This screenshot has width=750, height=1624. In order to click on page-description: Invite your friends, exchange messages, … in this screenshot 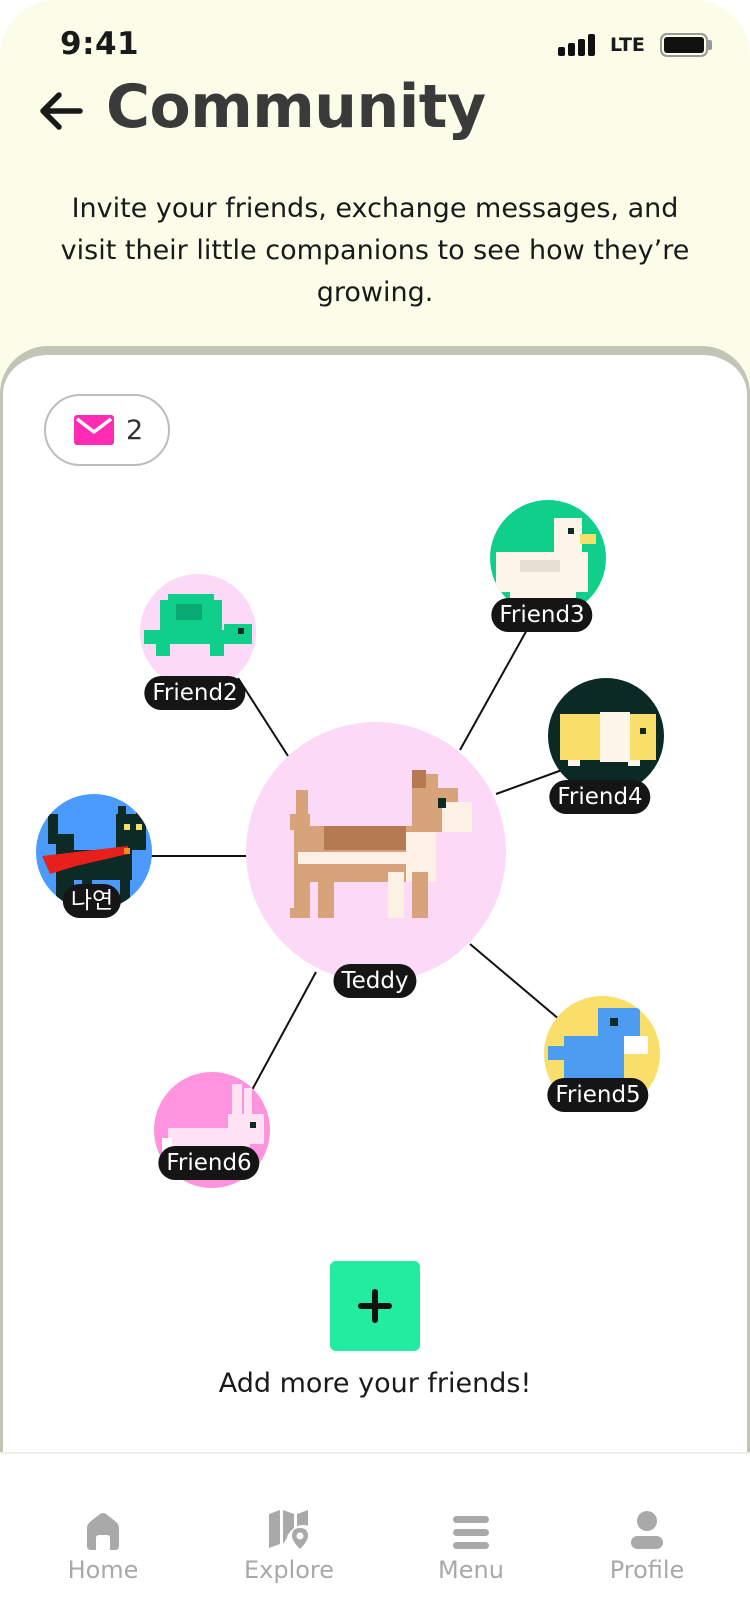, I will do `click(375, 250)`.